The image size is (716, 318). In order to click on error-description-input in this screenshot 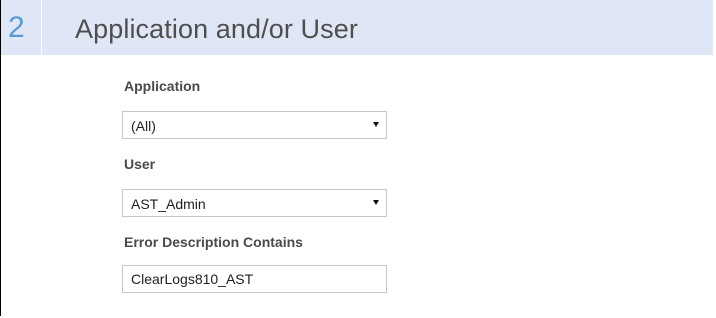, I will do `click(254, 279)`.